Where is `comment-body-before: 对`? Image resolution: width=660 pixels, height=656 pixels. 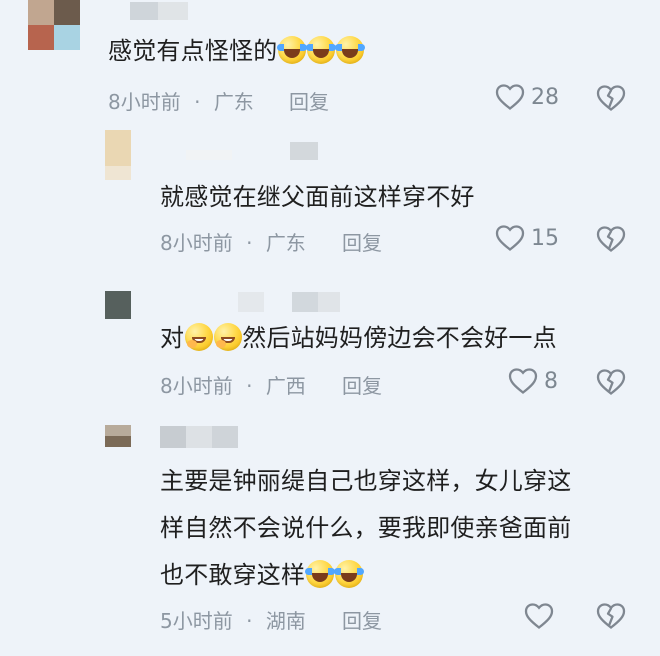 comment-body-before: 对 is located at coordinates (172, 338).